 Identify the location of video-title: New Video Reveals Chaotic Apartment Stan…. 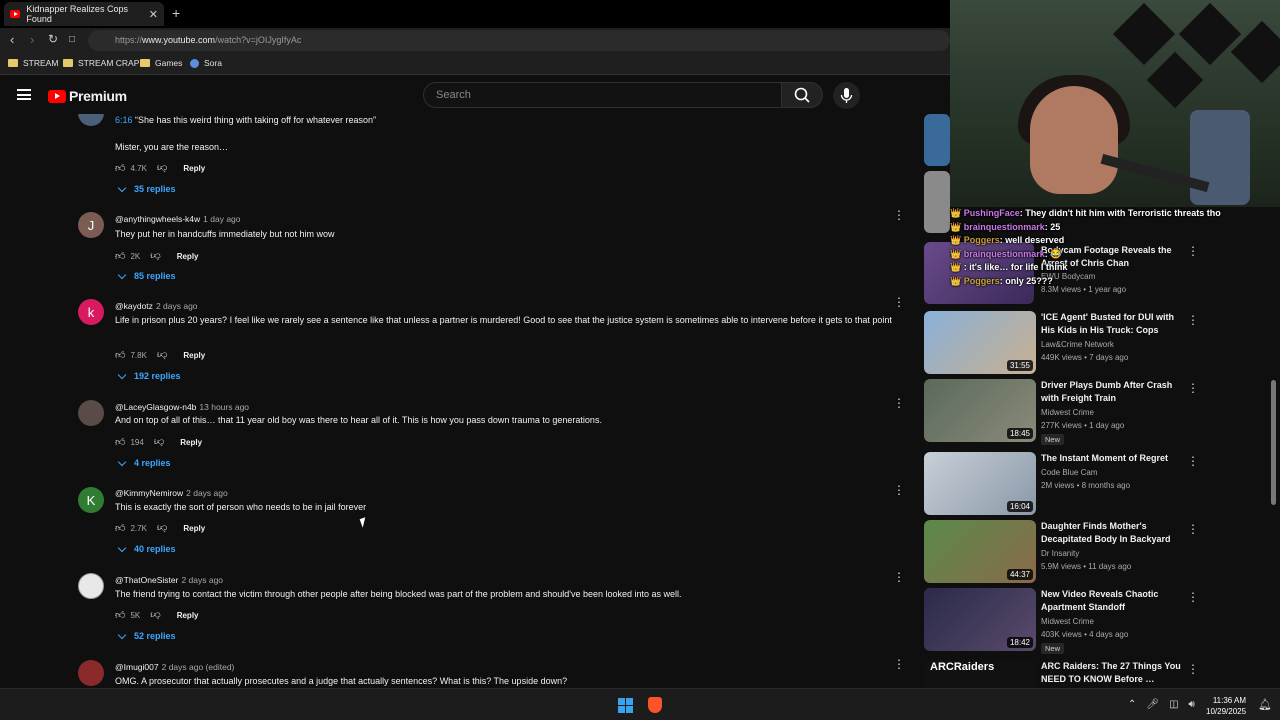
(1111, 601).